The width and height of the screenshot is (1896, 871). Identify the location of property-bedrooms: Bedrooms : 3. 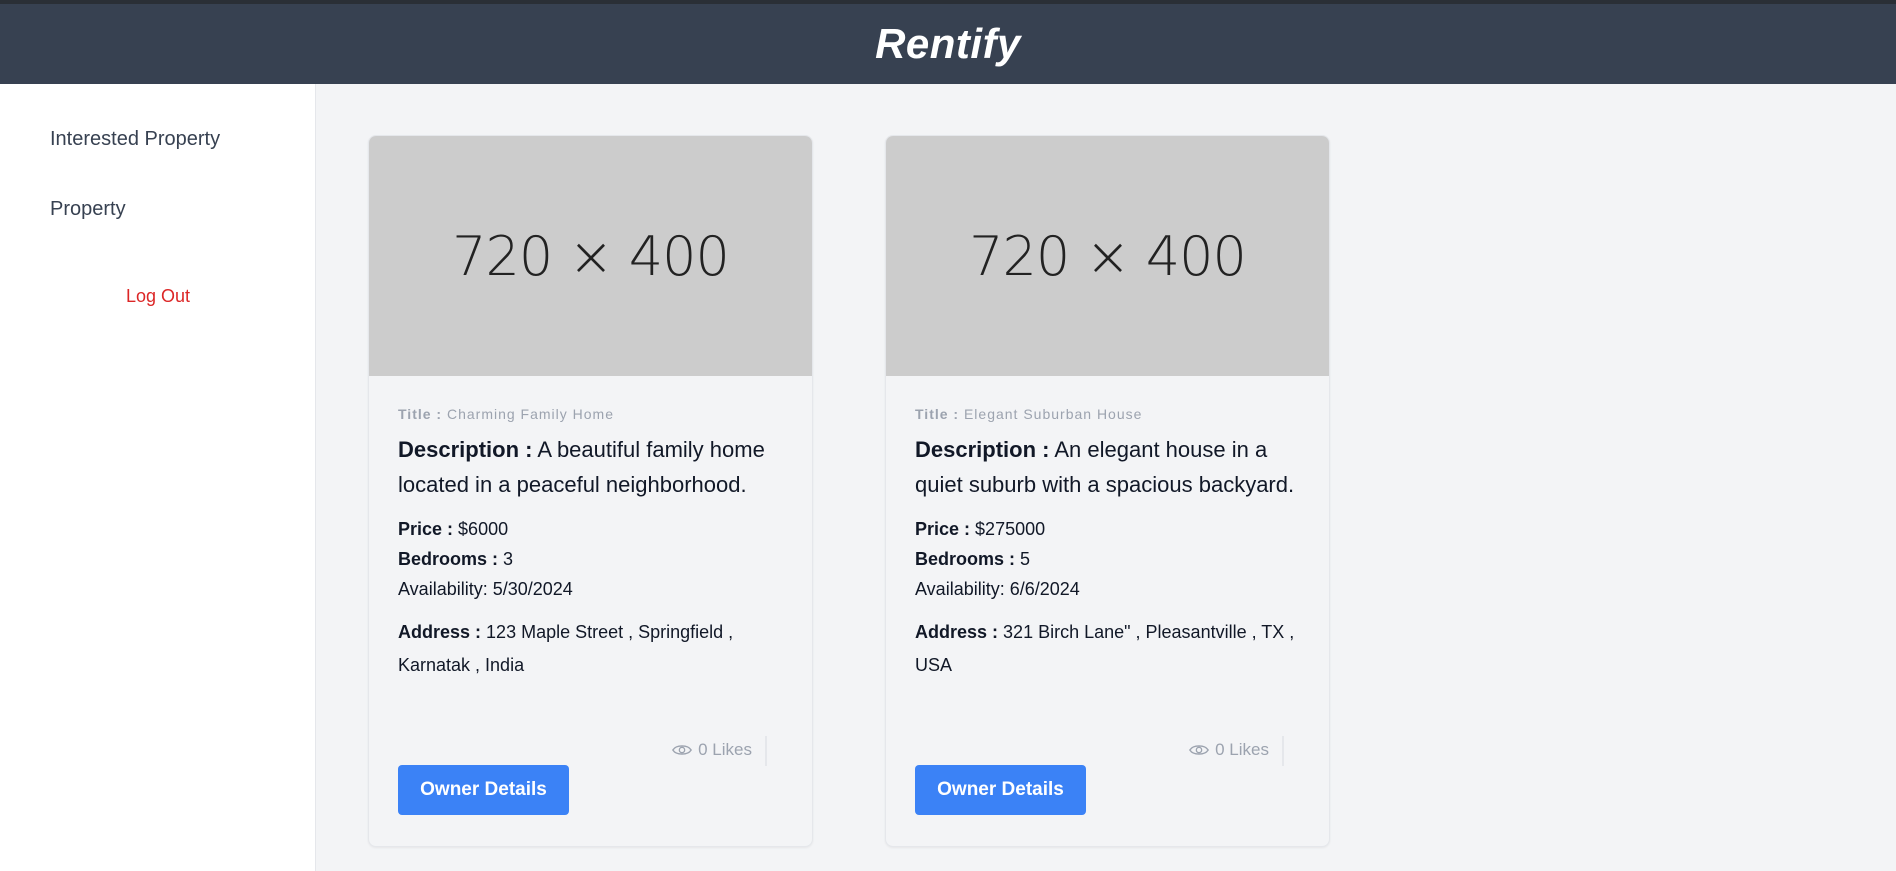
(590, 559).